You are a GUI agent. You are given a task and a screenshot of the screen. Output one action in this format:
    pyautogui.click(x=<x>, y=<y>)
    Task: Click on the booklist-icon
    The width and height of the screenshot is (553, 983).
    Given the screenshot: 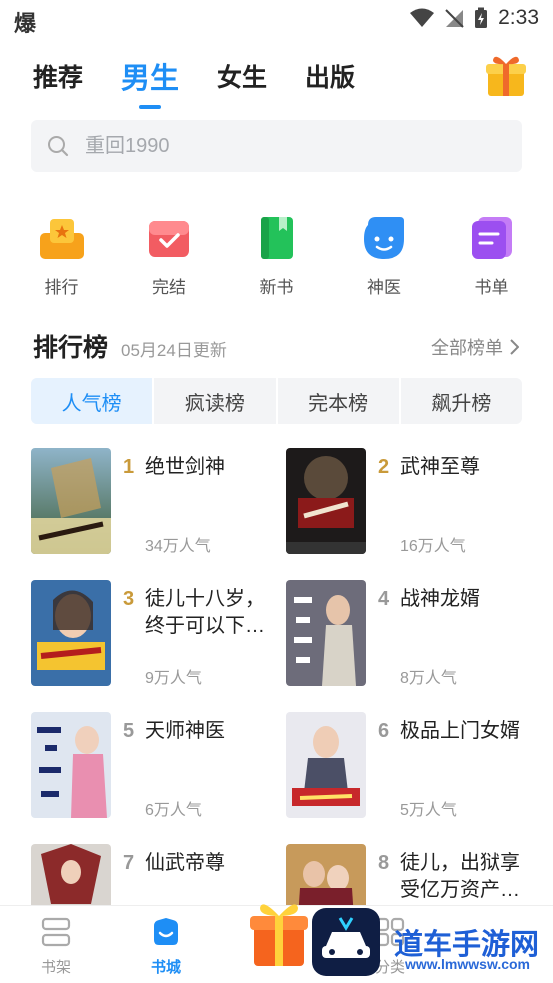 What is the action you would take?
    pyautogui.click(x=491, y=238)
    